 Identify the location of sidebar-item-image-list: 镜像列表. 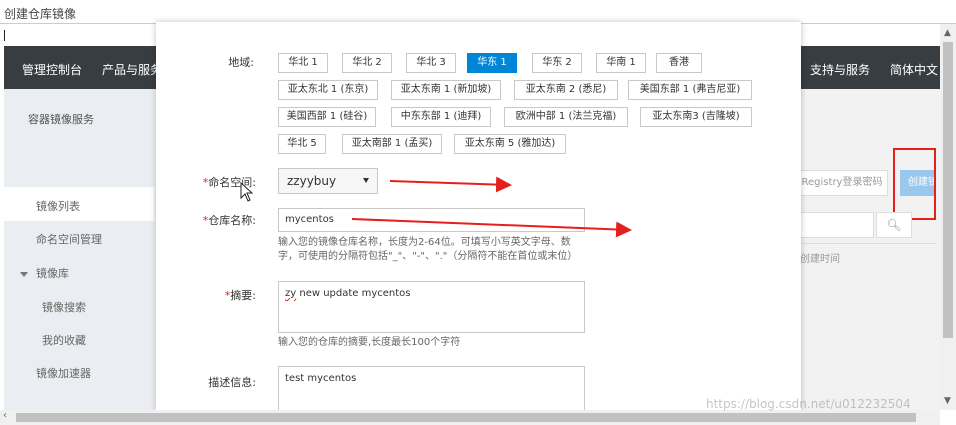
(58, 206).